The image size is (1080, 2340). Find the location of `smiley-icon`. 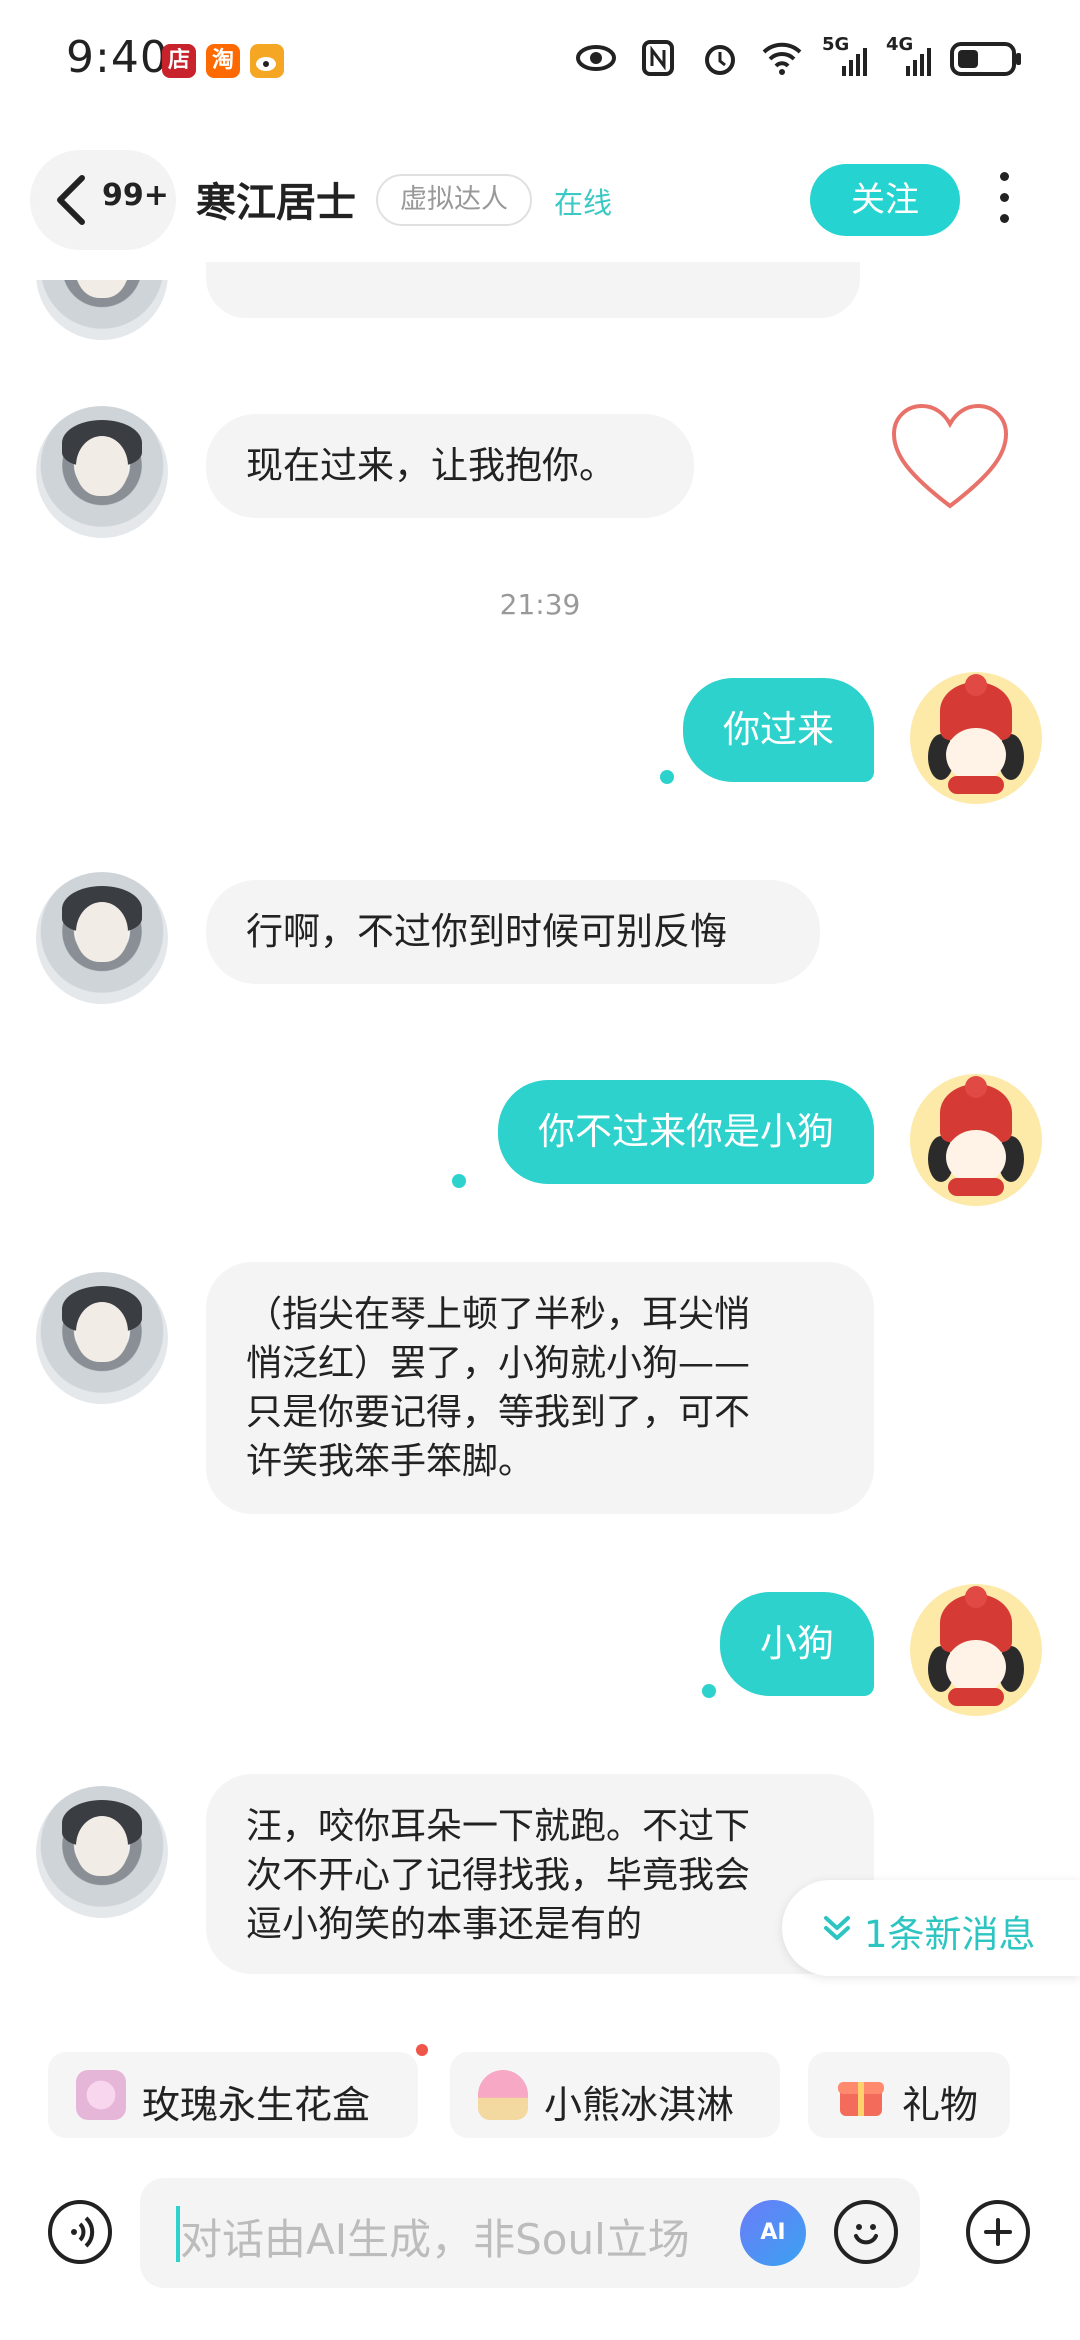

smiley-icon is located at coordinates (866, 2234).